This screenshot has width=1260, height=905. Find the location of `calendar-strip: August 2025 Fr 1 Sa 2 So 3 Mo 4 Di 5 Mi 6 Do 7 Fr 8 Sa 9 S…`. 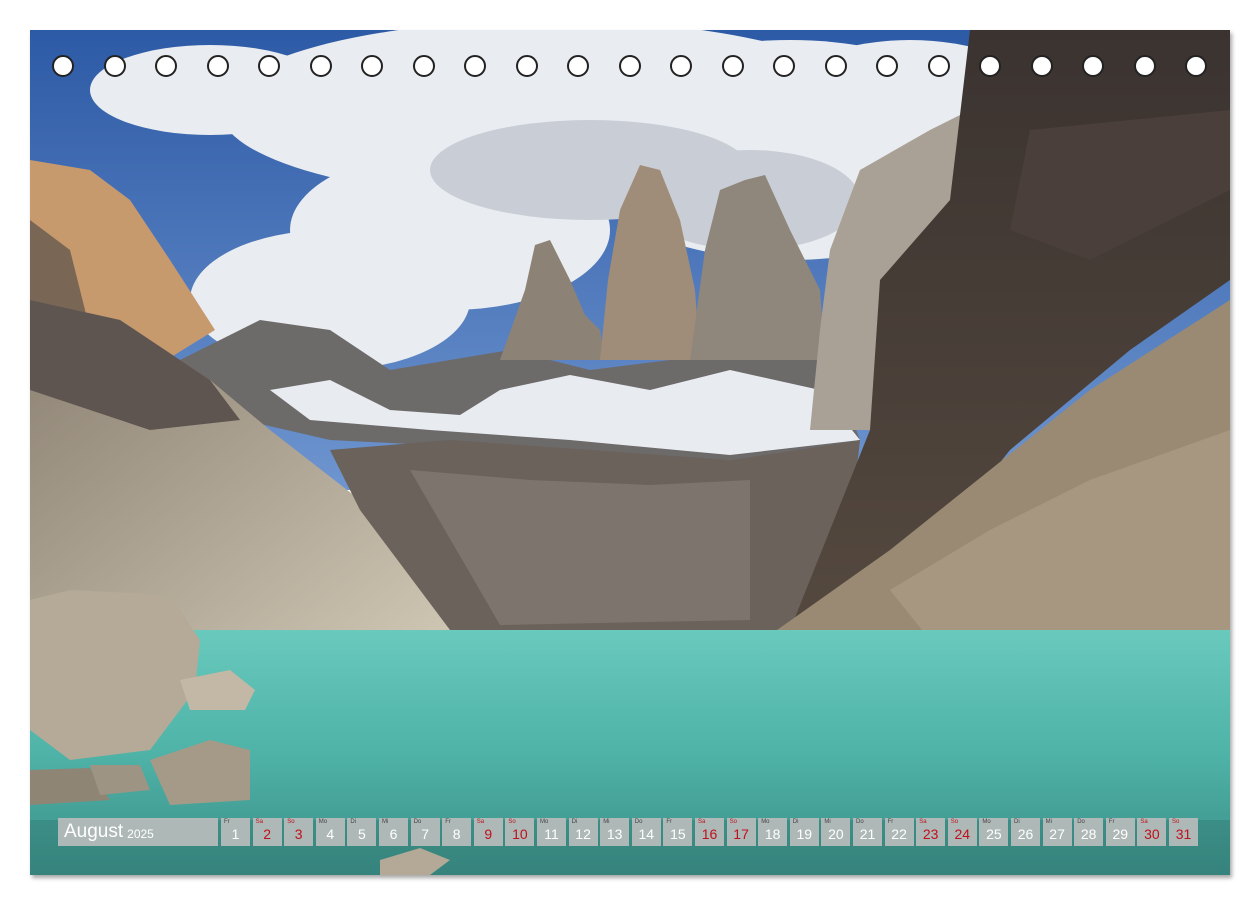

calendar-strip: August 2025 Fr 1 Sa 2 So 3 Mo 4 Di 5 Mi 6 Do 7 Fr 8 Sa 9 S… is located at coordinates (630, 832).